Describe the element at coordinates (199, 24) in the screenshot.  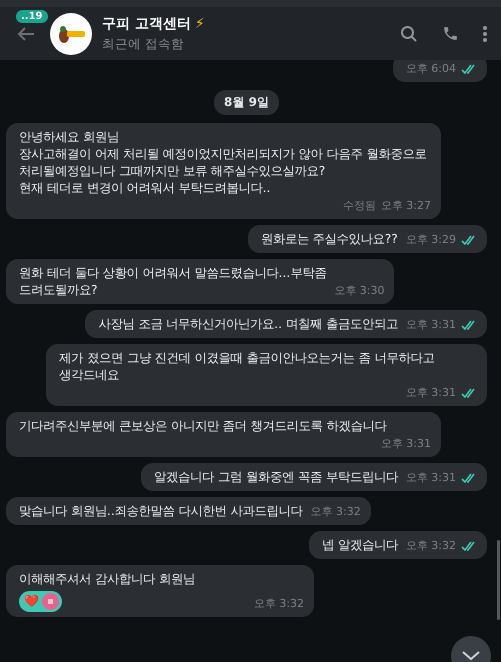
I see `lightning-emoji: ⚡` at that location.